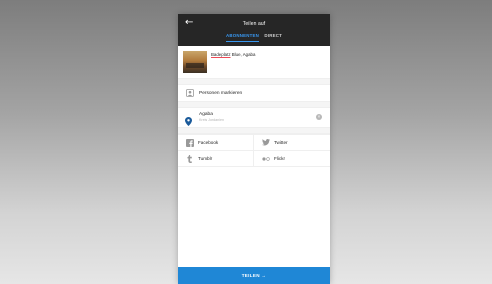  What do you see at coordinates (254, 118) in the screenshot?
I see `location-row: Agaba Kreis Jordanien ×` at bounding box center [254, 118].